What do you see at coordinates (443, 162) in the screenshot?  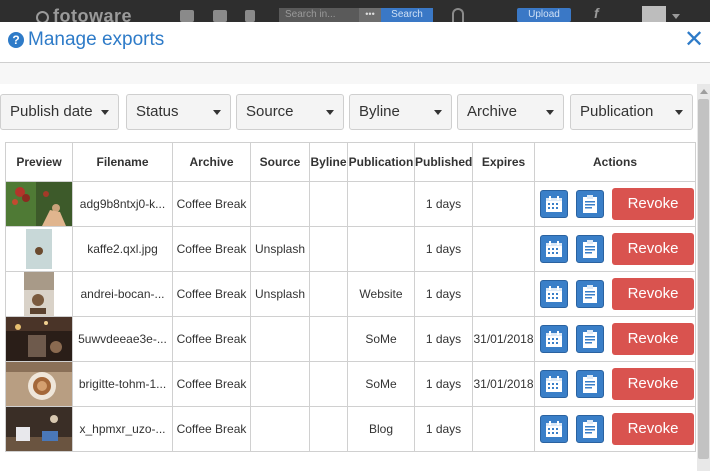 I see `col-published: Published` at bounding box center [443, 162].